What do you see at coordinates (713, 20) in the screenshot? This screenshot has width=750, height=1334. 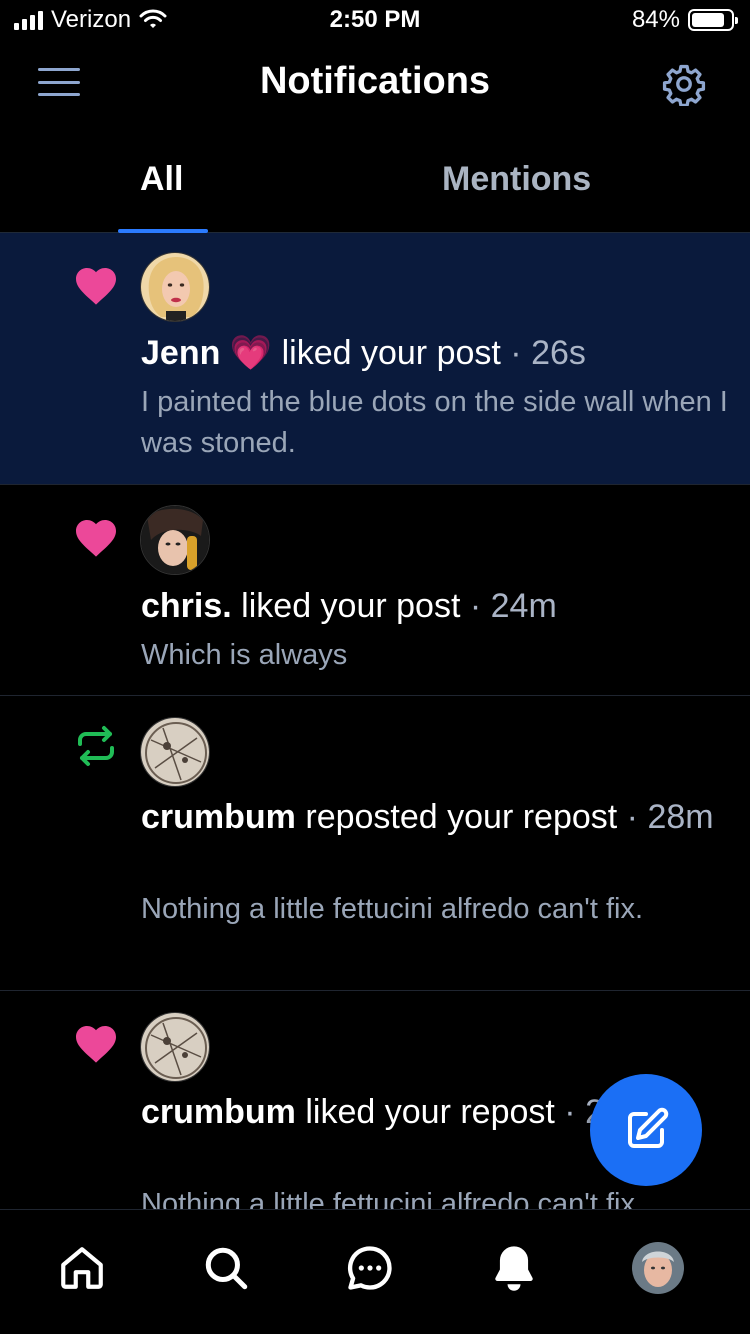 I see `battery-icon` at bounding box center [713, 20].